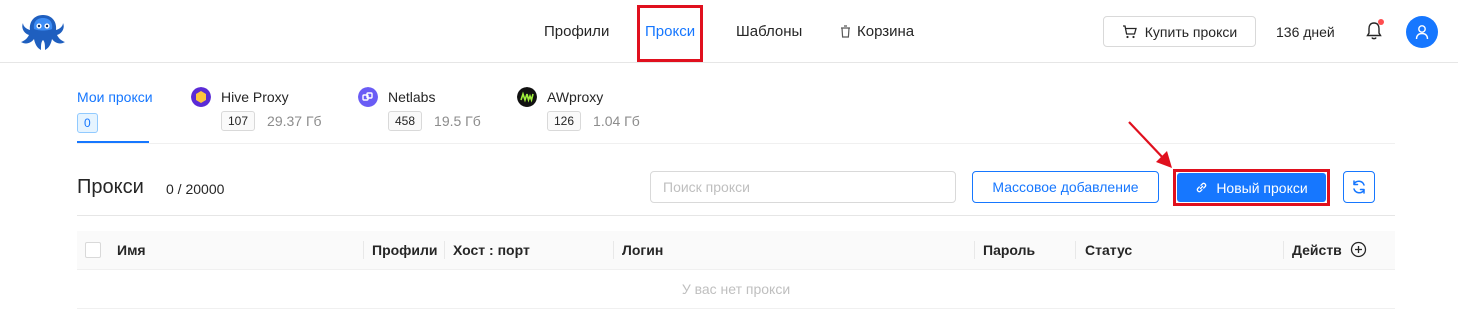 This screenshot has height=319, width=1458. What do you see at coordinates (670, 33) in the screenshot?
I see `nav-proxies-highlight` at bounding box center [670, 33].